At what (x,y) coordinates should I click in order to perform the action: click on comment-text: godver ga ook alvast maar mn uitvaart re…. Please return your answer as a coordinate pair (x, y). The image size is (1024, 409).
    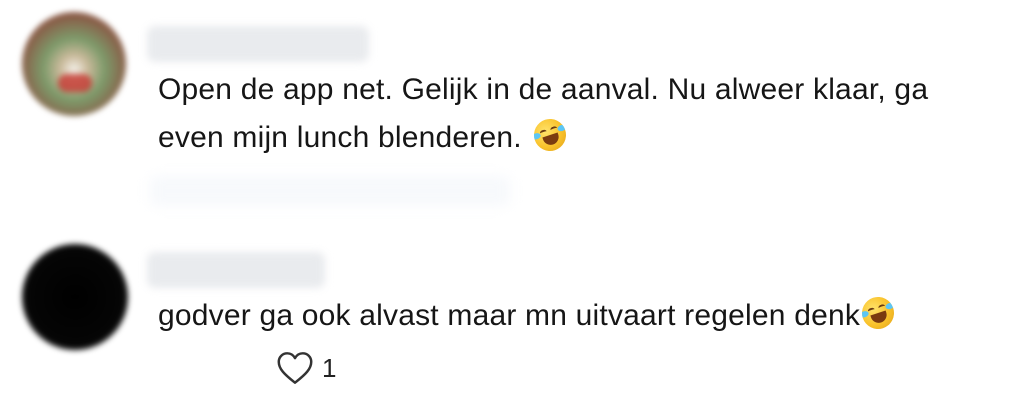
    Looking at the image, I should click on (528, 316).